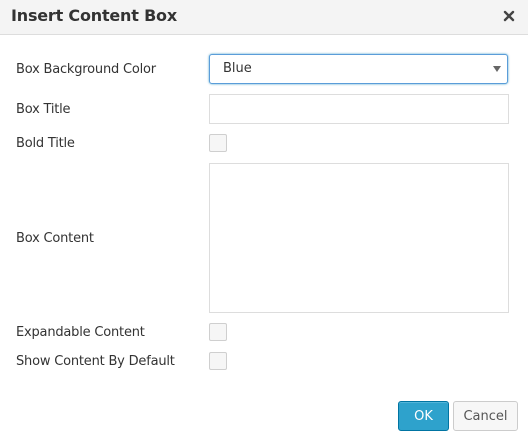 The height and width of the screenshot is (439, 528). What do you see at coordinates (218, 361) in the screenshot?
I see `show-content-default-checkbox` at bounding box center [218, 361].